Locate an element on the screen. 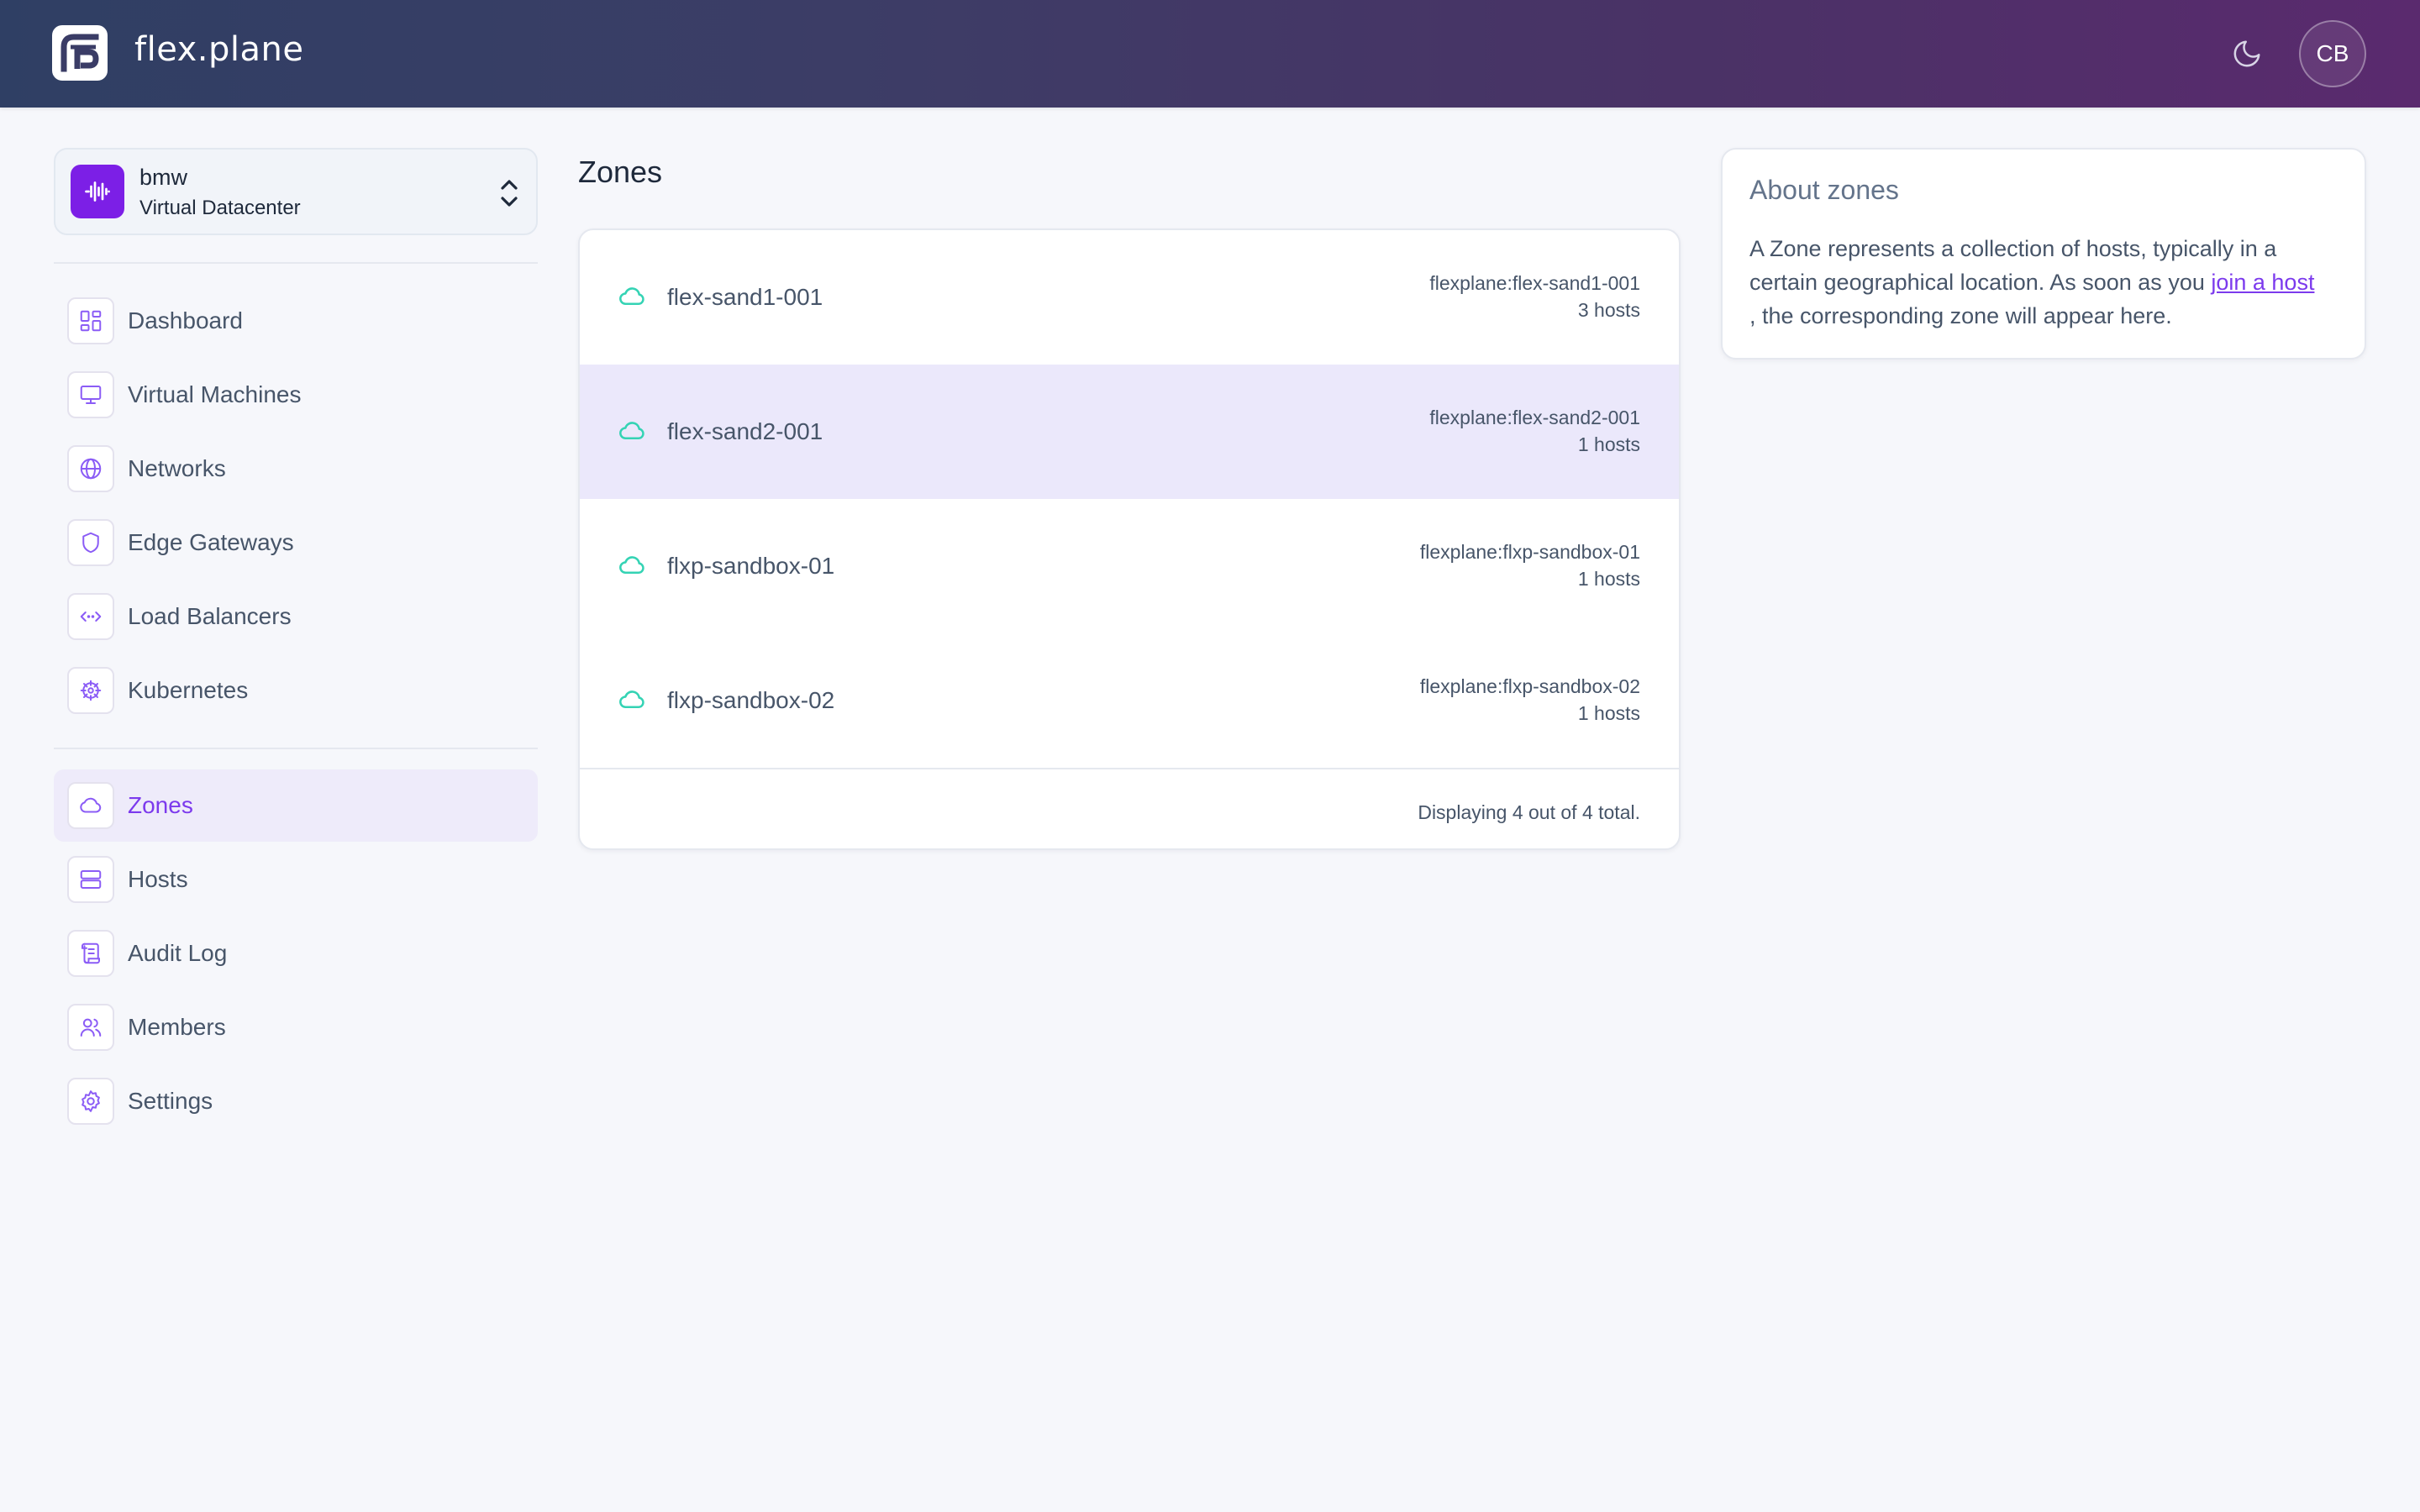 This screenshot has height=1512, width=2420. org-switcher: bmw Virtual Datacenter is located at coordinates (296, 191).